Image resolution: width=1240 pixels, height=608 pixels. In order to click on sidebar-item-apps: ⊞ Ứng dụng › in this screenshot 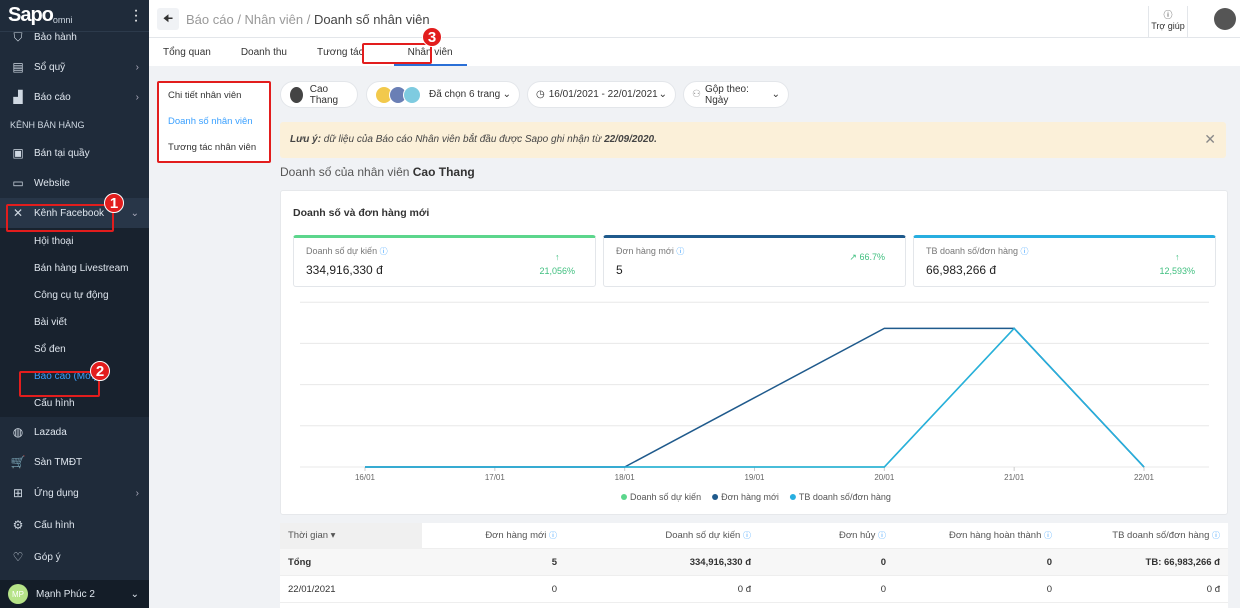, I will do `click(74, 493)`.